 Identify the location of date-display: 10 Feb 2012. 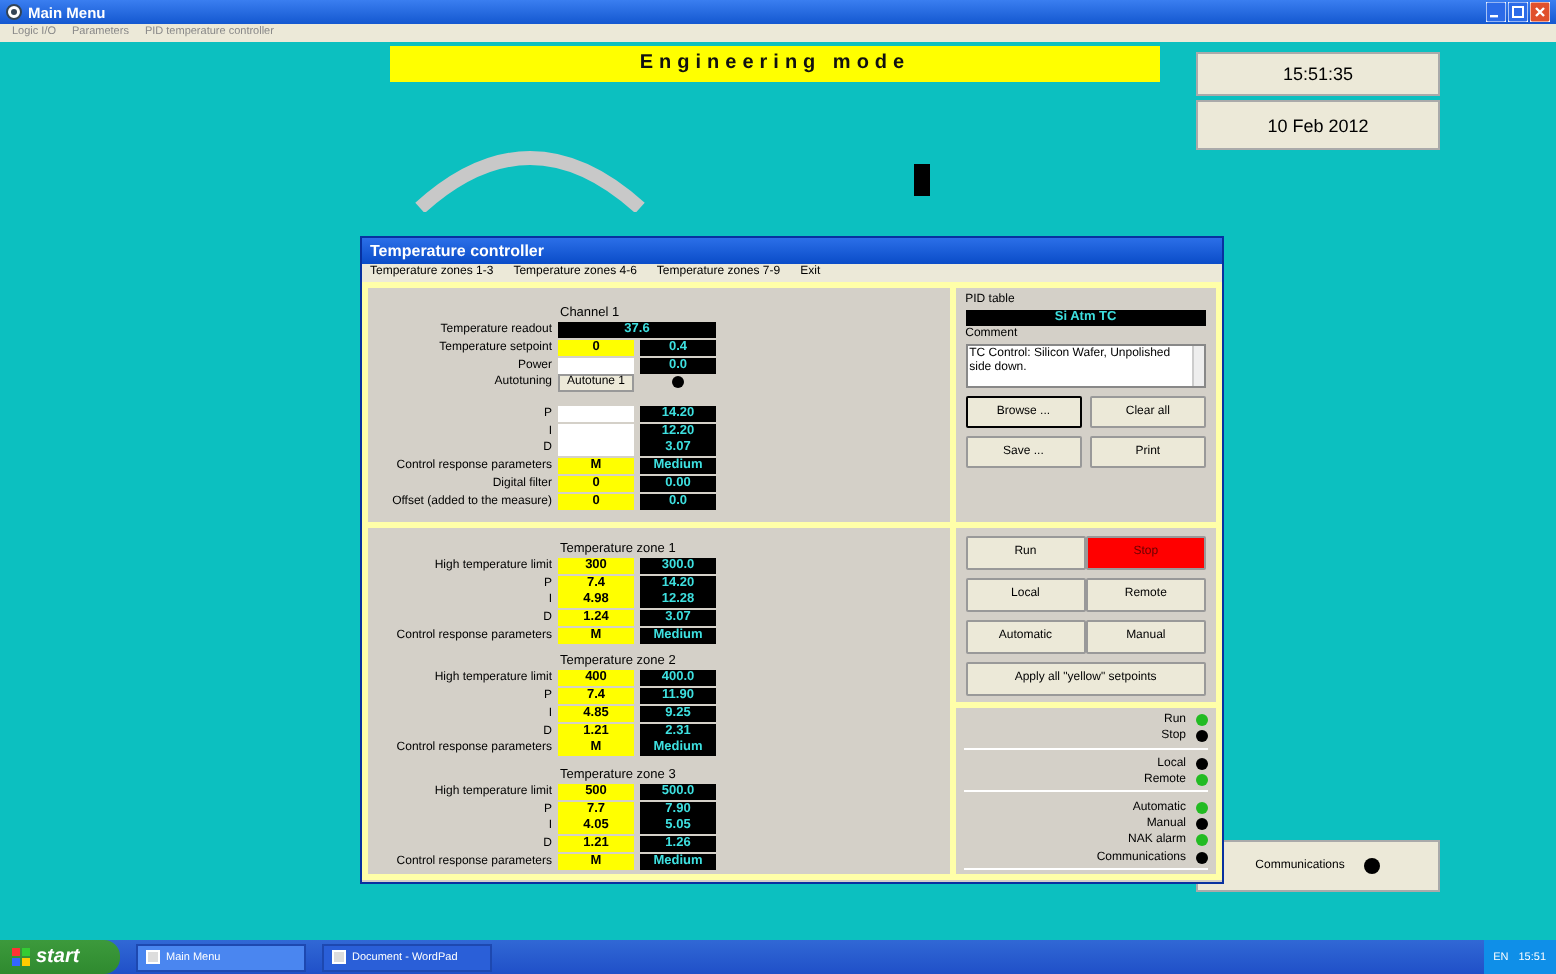
(1318, 125).